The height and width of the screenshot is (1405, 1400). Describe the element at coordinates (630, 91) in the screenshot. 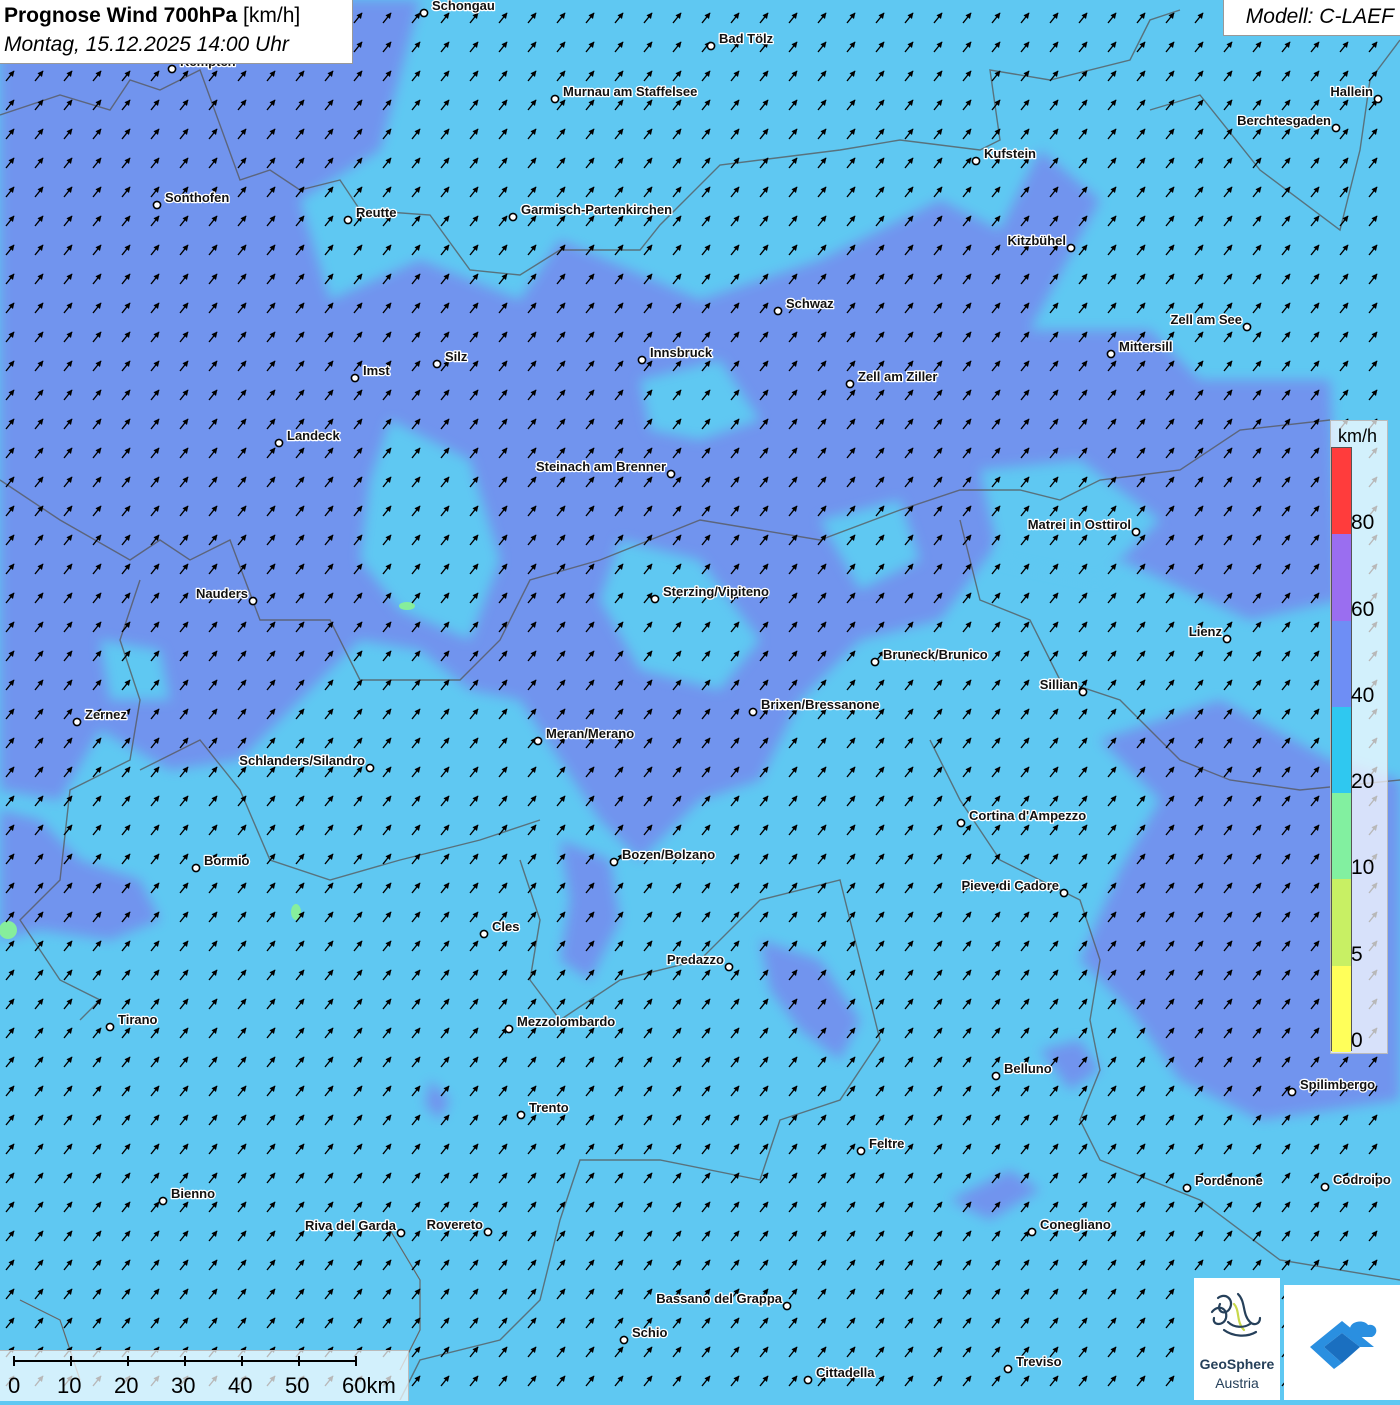

I see `city-label: Murnau am Staffelsee` at that location.